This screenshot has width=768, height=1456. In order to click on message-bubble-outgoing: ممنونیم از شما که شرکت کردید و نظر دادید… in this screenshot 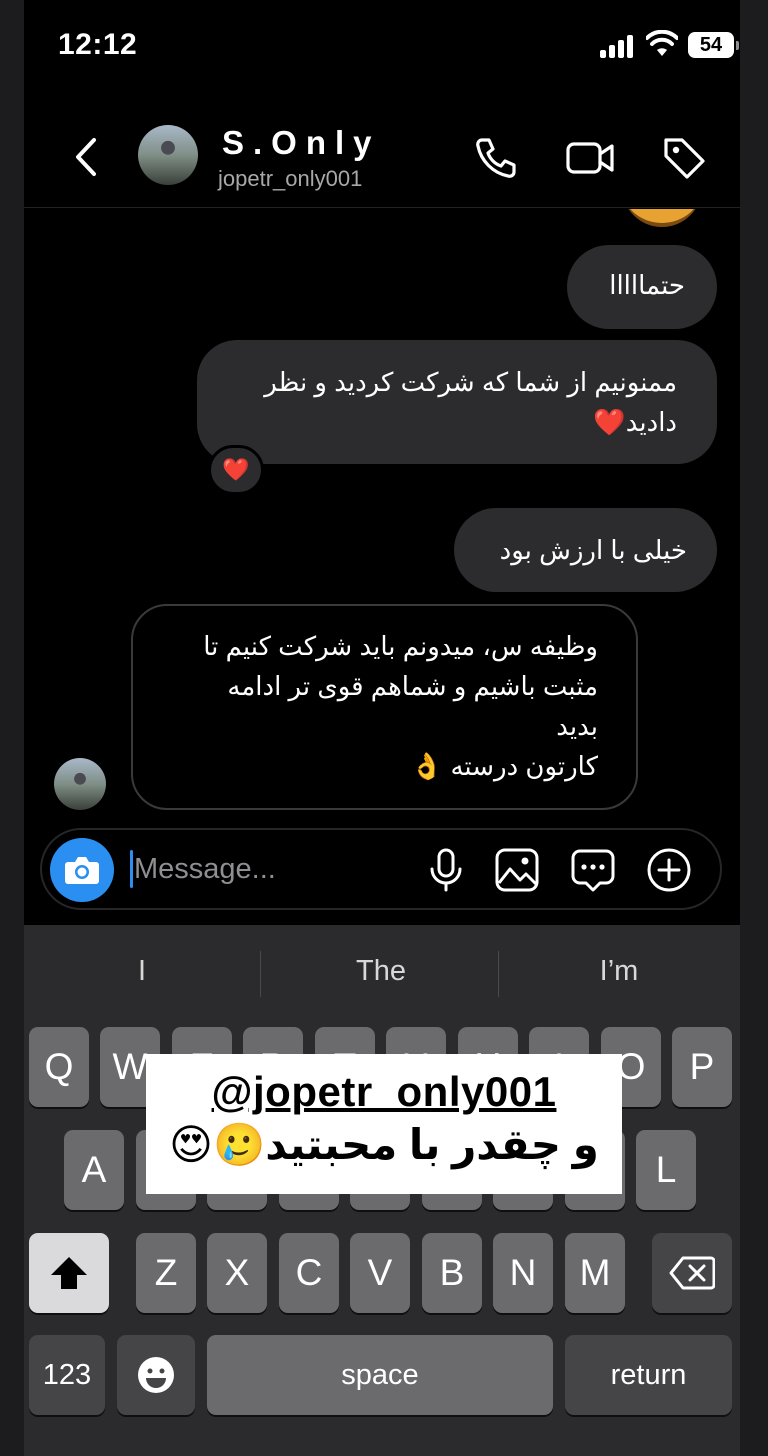, I will do `click(457, 402)`.